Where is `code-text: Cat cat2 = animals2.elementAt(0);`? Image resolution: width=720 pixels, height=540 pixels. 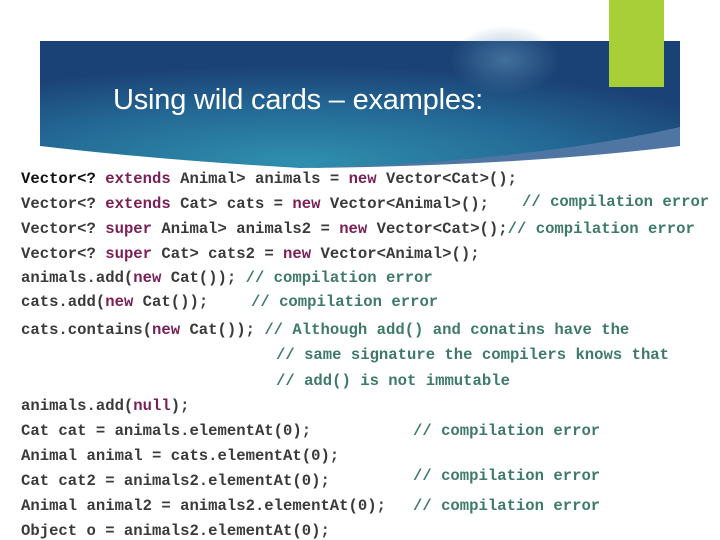
code-text: Cat cat2 = animals2.elementAt(0); is located at coordinates (175, 481).